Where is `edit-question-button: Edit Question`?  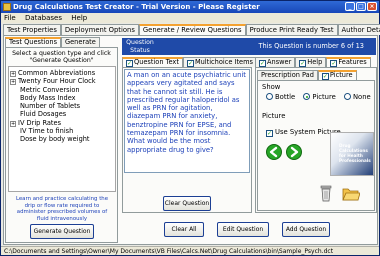
edit-question-button: Edit Question is located at coordinates (243, 229).